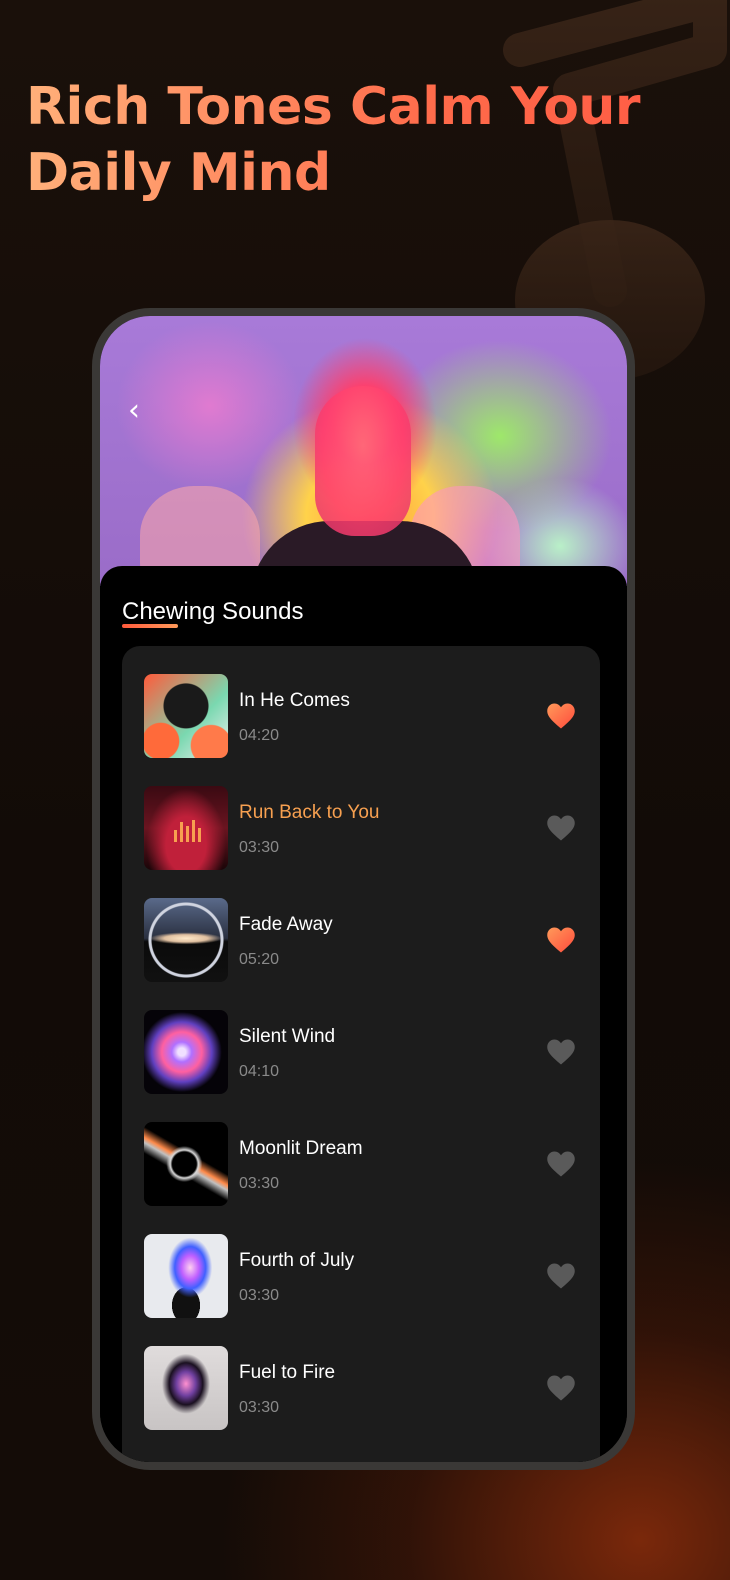  I want to click on back-chevron-icon: ‹, so click(143, 411).